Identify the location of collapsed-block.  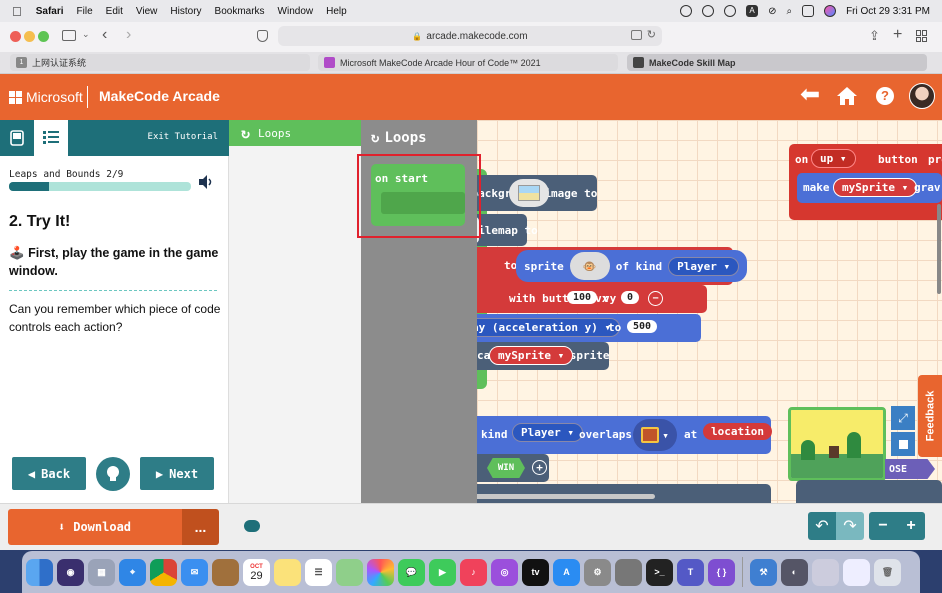
(869, 491).